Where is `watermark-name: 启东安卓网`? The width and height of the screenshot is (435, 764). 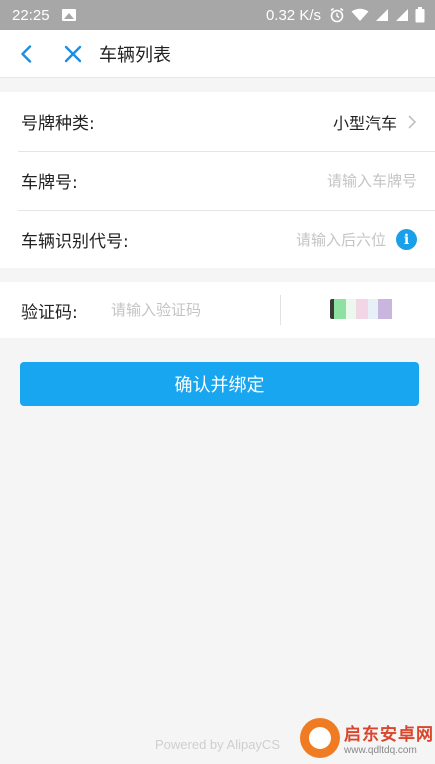
watermark-name: 启东安卓网 is located at coordinates (389, 735).